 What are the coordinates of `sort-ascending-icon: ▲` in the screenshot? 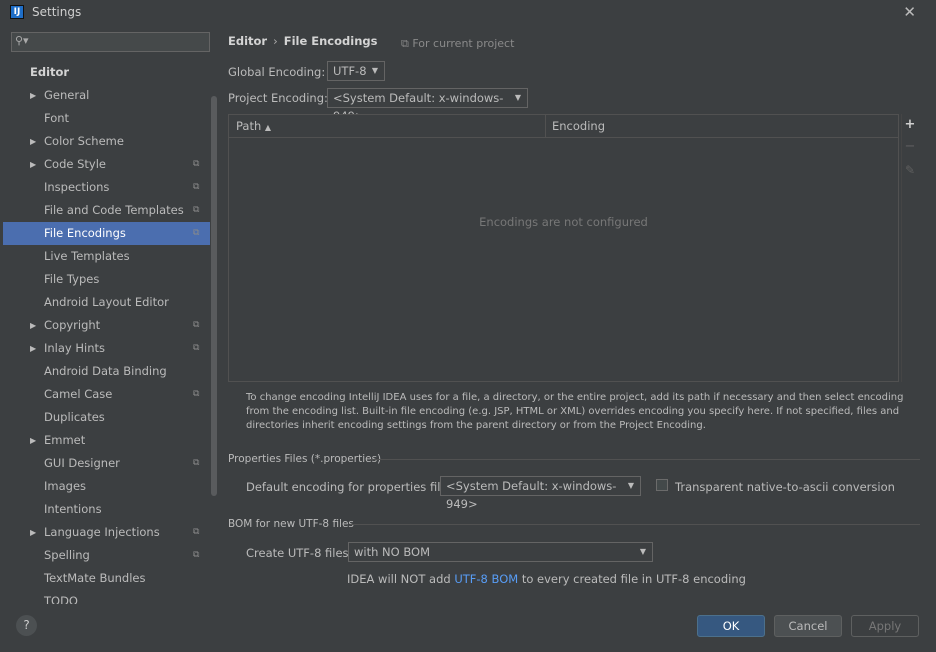 It's located at (268, 127).